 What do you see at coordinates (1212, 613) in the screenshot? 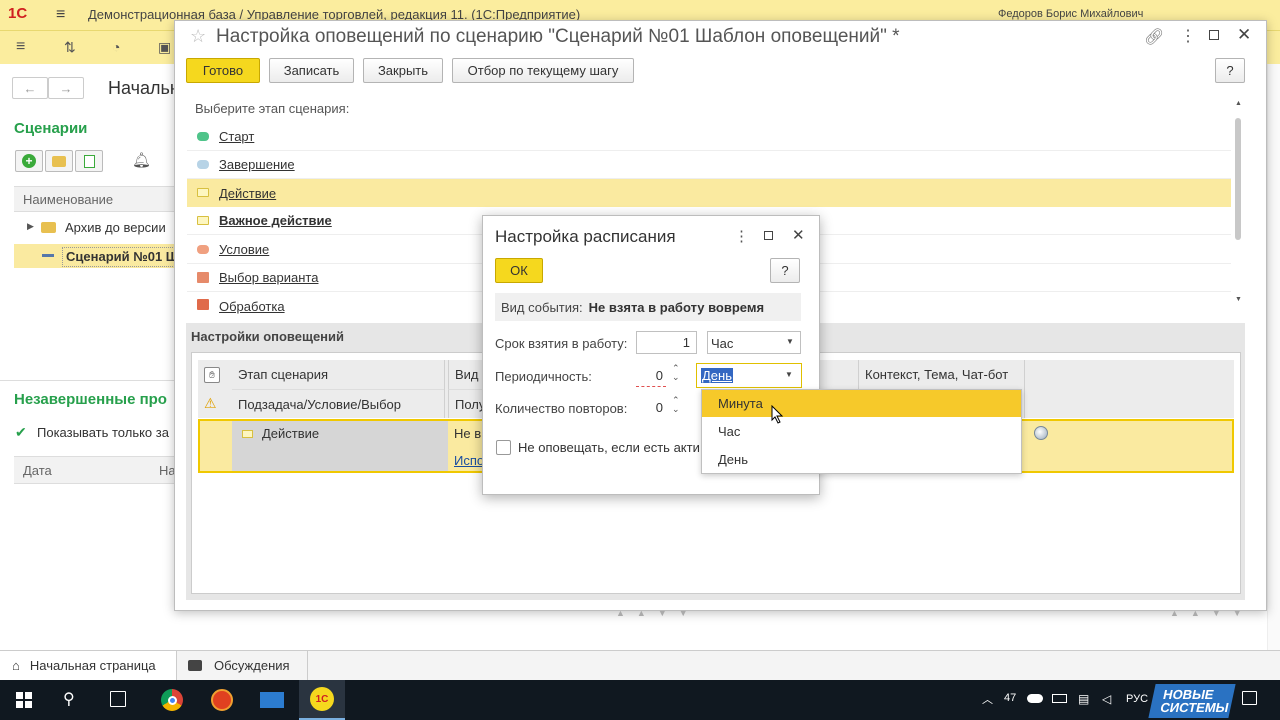
I see `resize-arrows-right: ▲▲▼▼` at bounding box center [1212, 613].